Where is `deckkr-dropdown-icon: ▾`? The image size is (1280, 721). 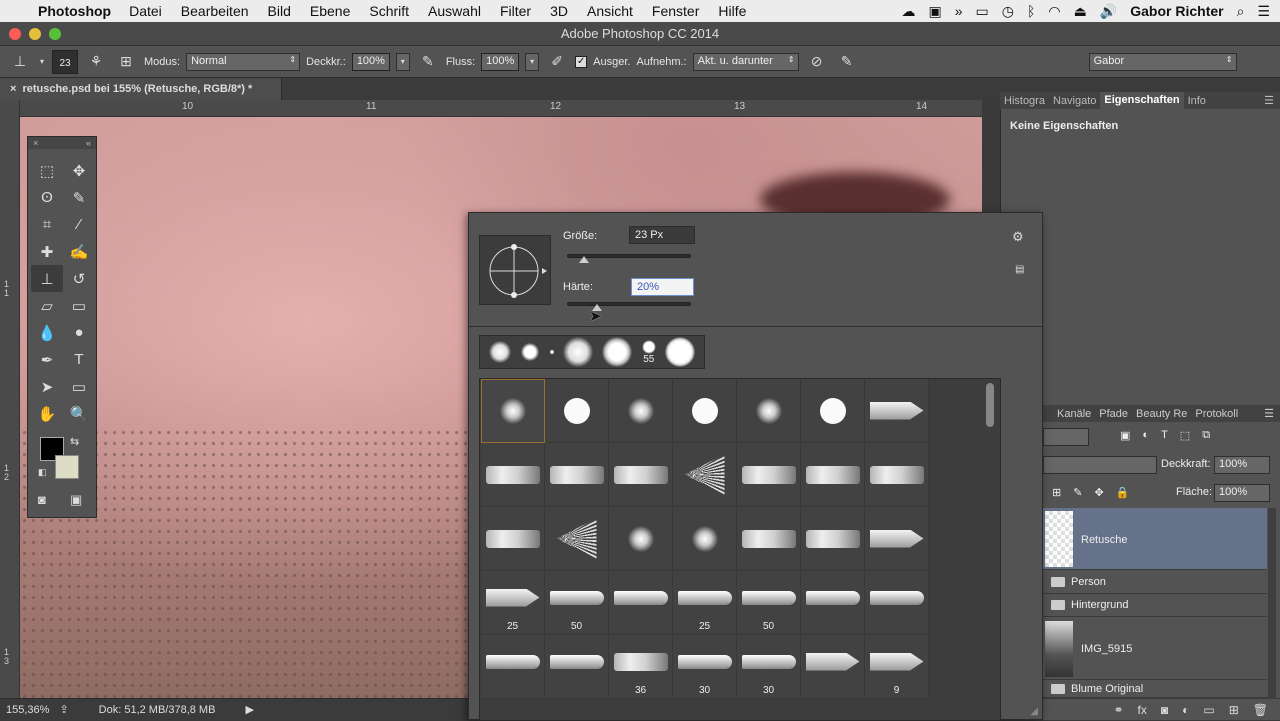
deckkr-dropdown-icon: ▾ is located at coordinates (402, 61).